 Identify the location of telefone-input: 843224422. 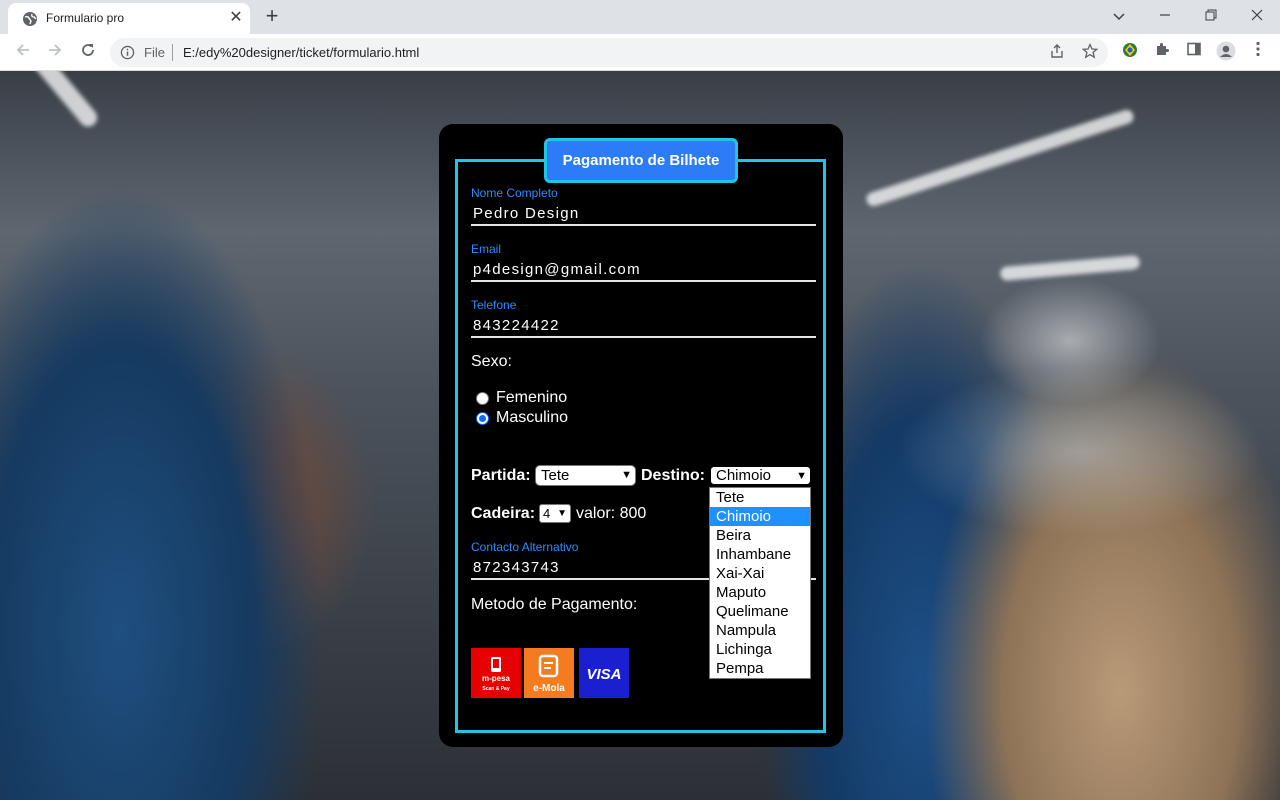
(643, 327).